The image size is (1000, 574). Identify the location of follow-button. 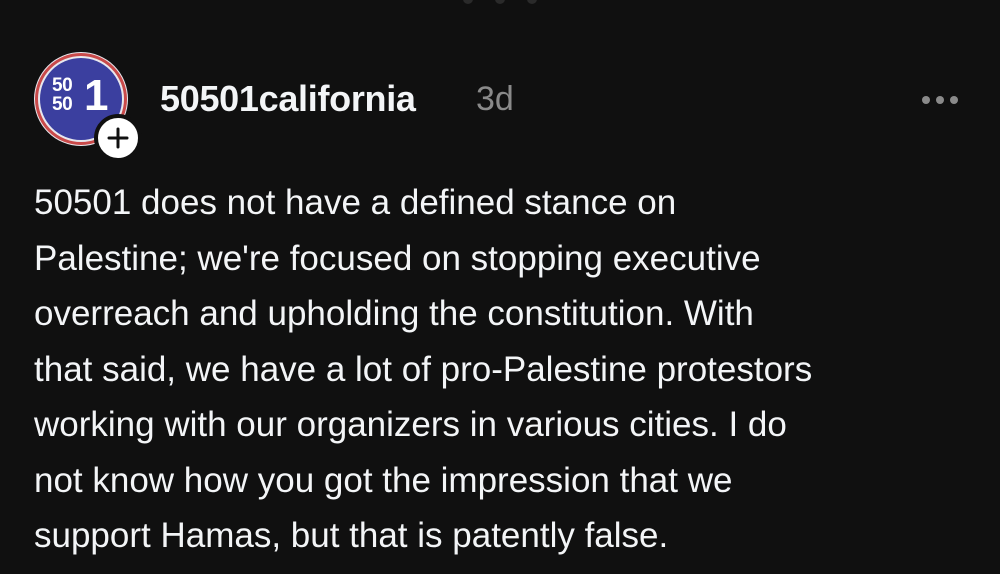
(118, 138).